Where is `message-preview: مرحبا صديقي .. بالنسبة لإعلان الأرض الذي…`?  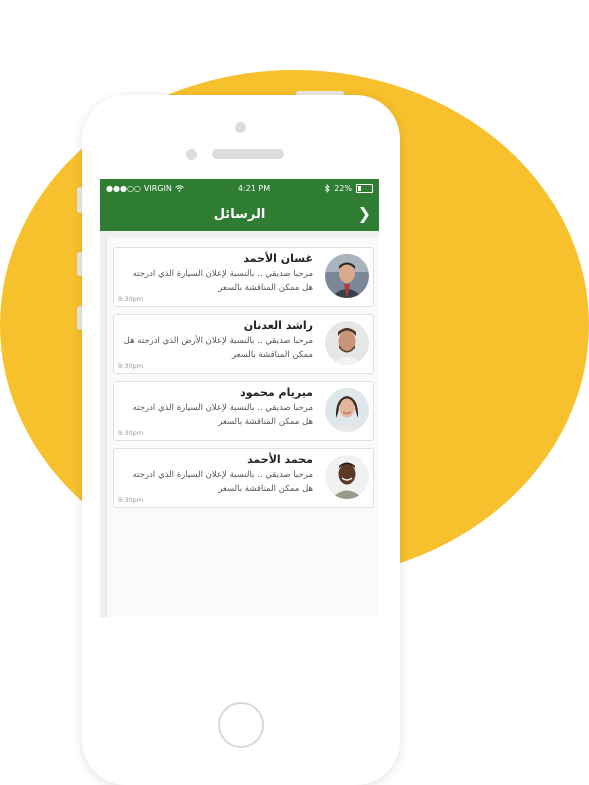
message-preview: مرحبا صديقي .. بالنسبة لإعلان الأرض الذي… is located at coordinates (218, 348).